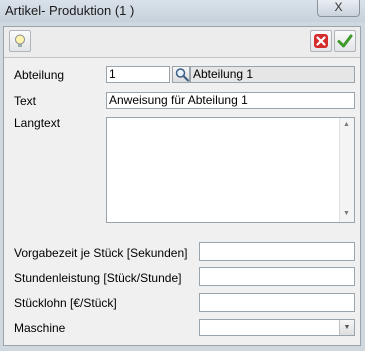 Image resolution: width=365 pixels, height=351 pixels. I want to click on magnifier-icon, so click(182, 75).